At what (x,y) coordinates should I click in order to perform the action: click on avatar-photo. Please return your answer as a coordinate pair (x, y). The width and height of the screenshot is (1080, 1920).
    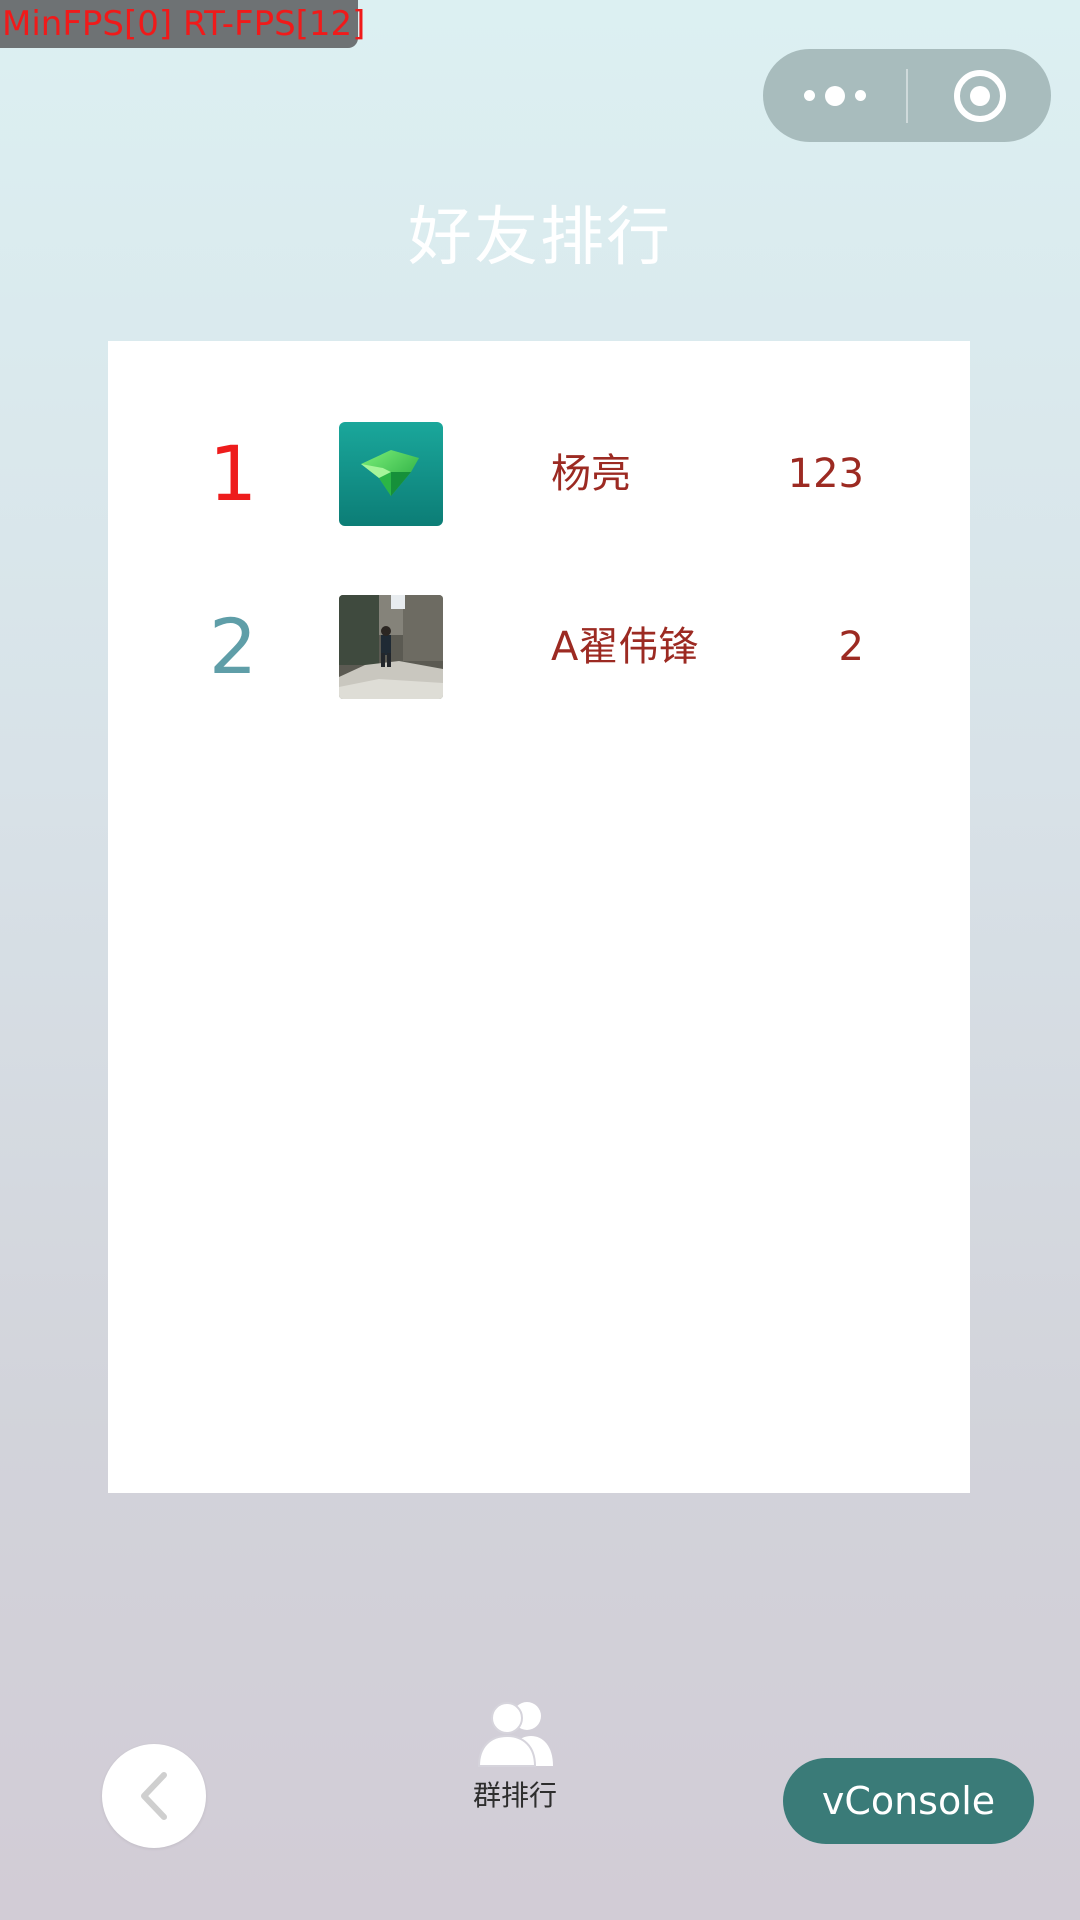
    Looking at the image, I should click on (391, 647).